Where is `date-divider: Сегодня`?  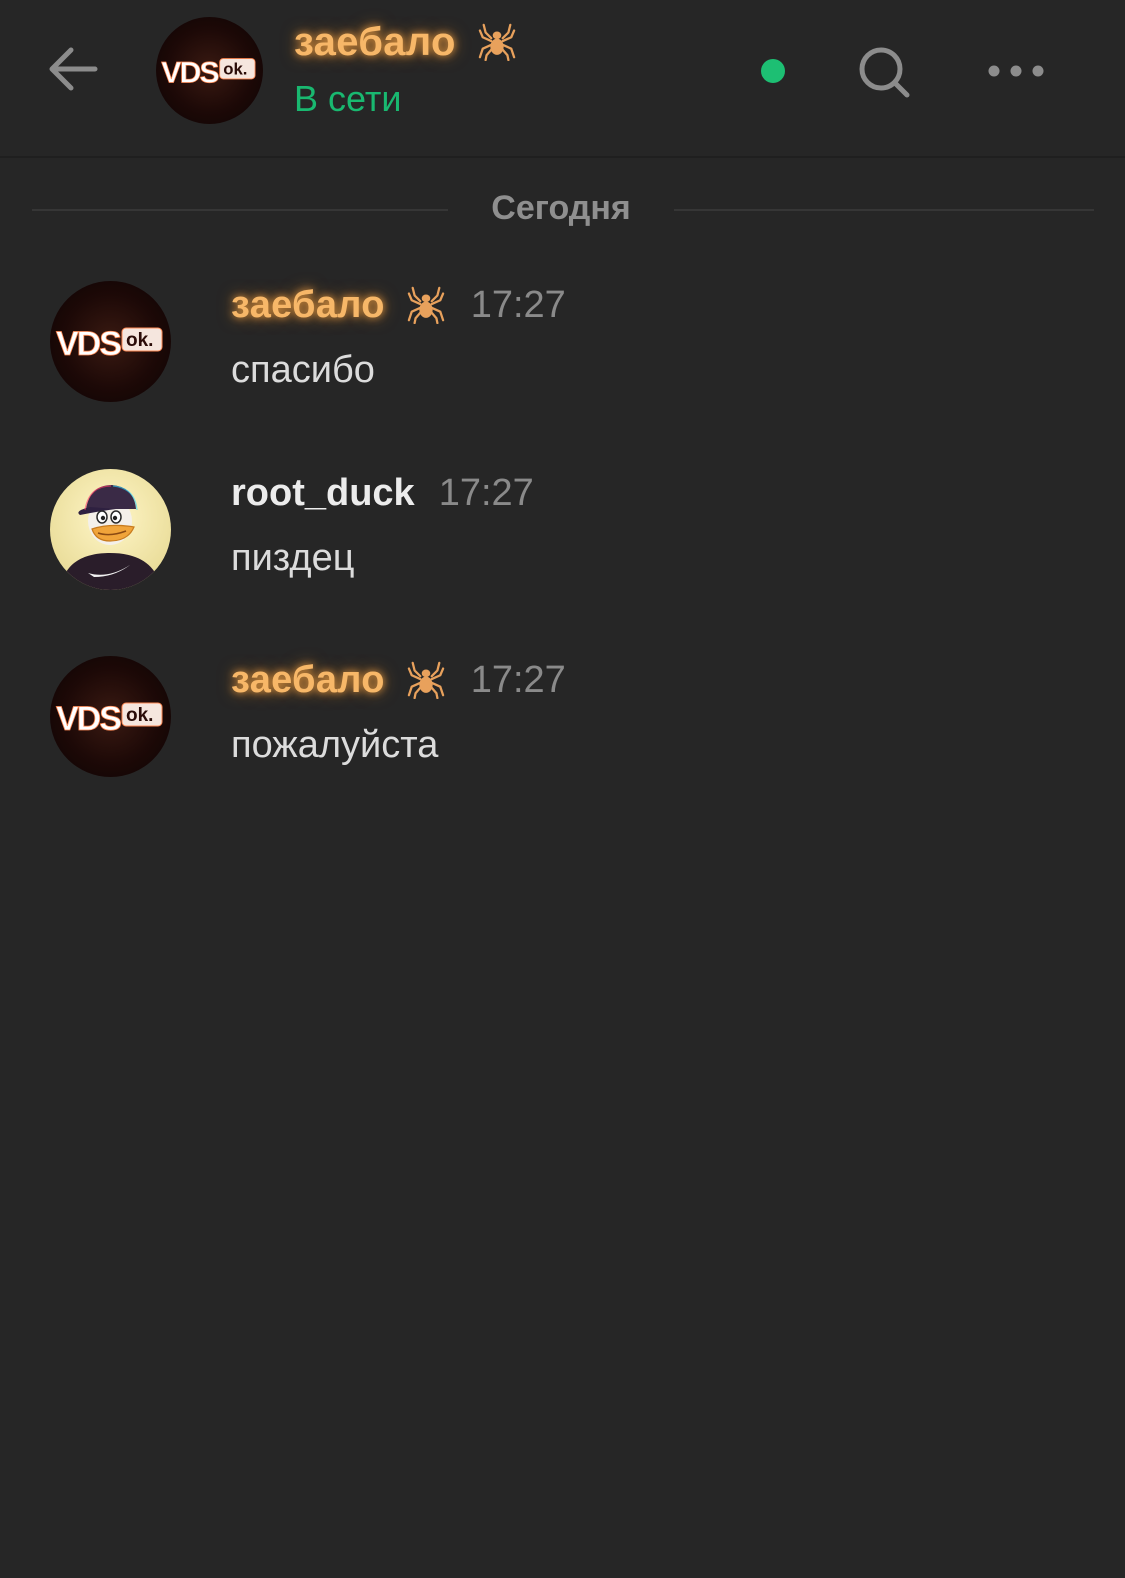 date-divider: Сегодня is located at coordinates (563, 210).